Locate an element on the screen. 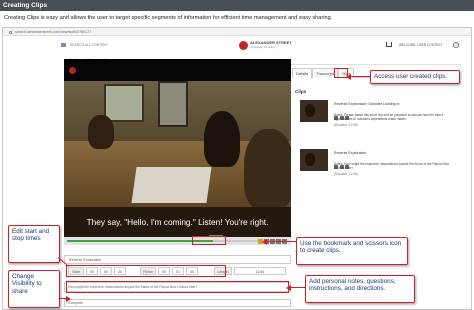 Image resolution: width=474 pixels, height=310 pixels. lock-icon is located at coordinates (10, 32).